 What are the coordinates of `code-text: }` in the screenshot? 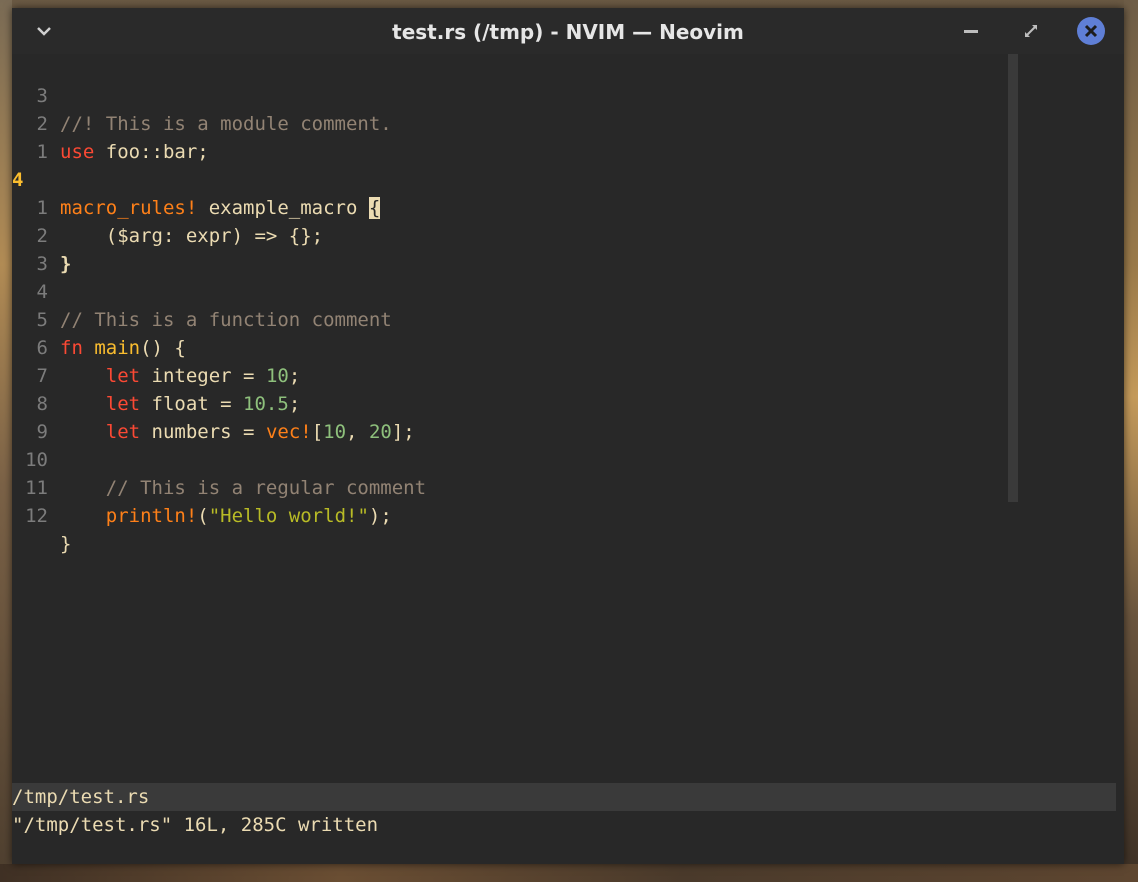 It's located at (66, 544).